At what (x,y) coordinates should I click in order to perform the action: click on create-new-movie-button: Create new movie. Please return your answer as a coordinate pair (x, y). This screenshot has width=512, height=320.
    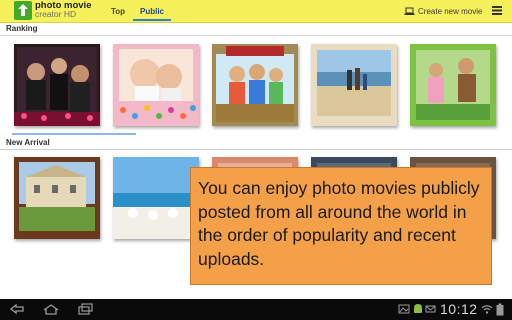
    Looking at the image, I should click on (443, 11).